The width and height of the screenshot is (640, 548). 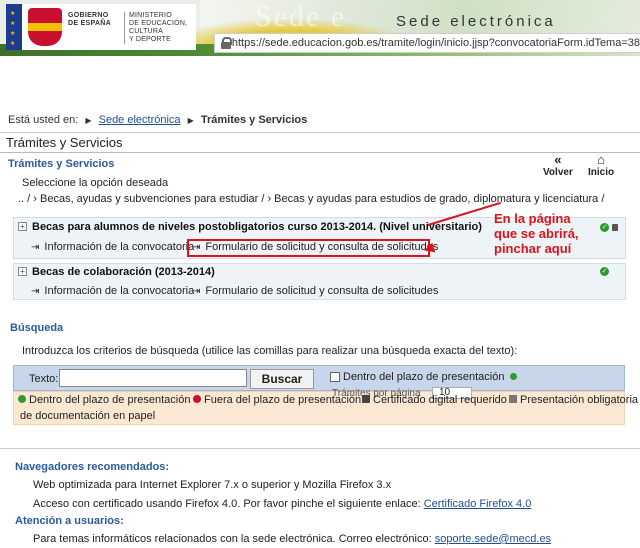 I want to click on coat-of-arms-icon, so click(x=45, y=27).